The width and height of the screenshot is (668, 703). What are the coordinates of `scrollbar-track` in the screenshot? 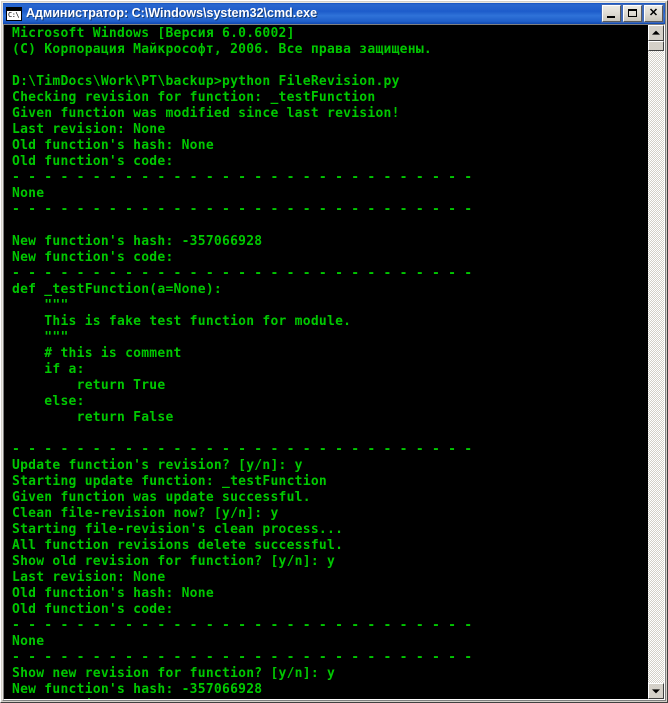 It's located at (656, 362).